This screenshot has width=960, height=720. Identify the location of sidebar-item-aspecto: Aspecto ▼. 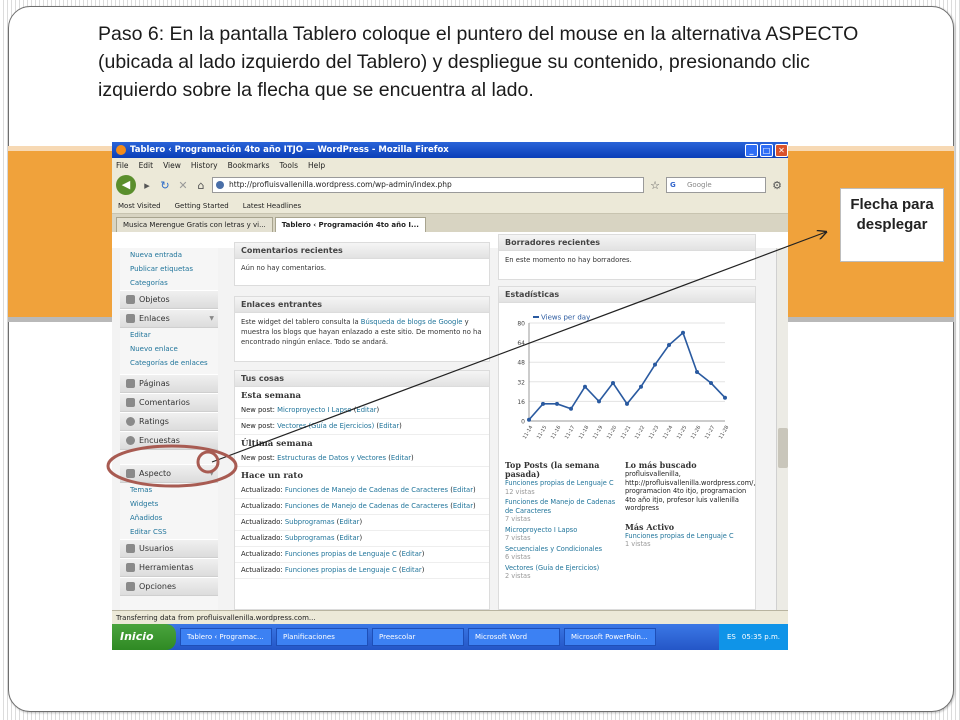
(169, 473).